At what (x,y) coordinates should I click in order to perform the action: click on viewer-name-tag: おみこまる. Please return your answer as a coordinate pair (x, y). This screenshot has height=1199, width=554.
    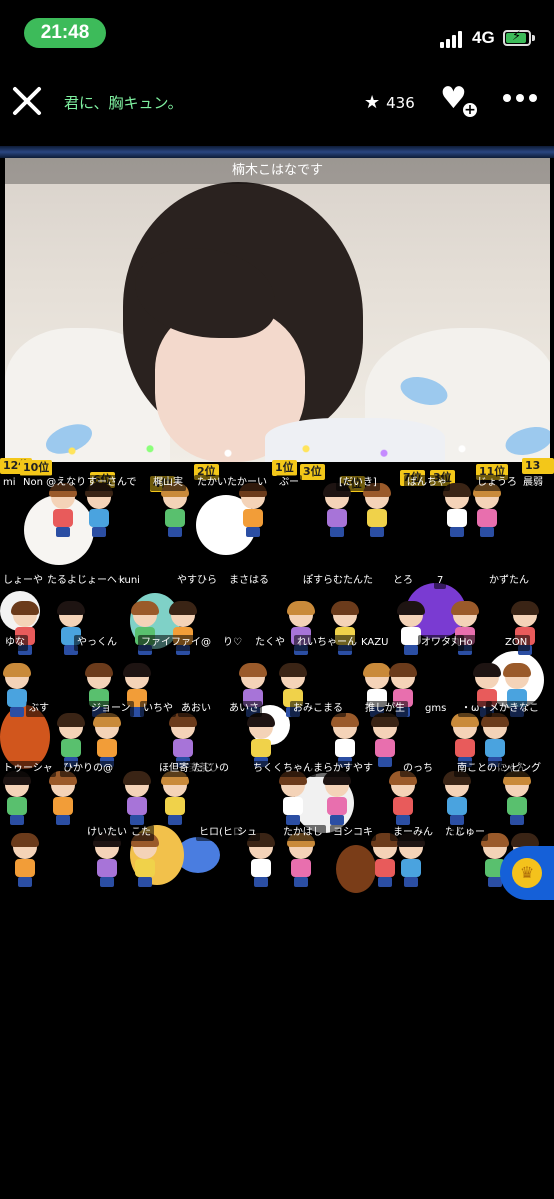
    Looking at the image, I should click on (318, 709).